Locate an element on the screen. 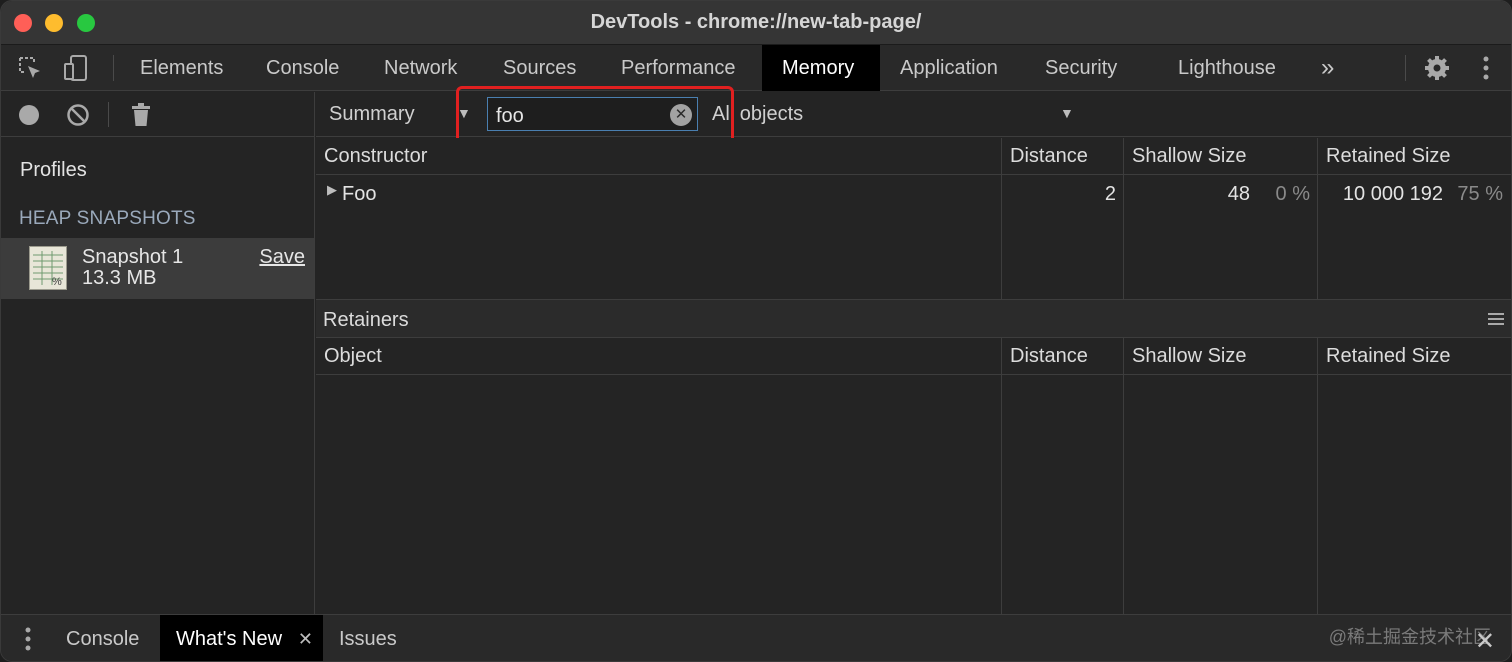  retainers-title: Retainers is located at coordinates (366, 320).